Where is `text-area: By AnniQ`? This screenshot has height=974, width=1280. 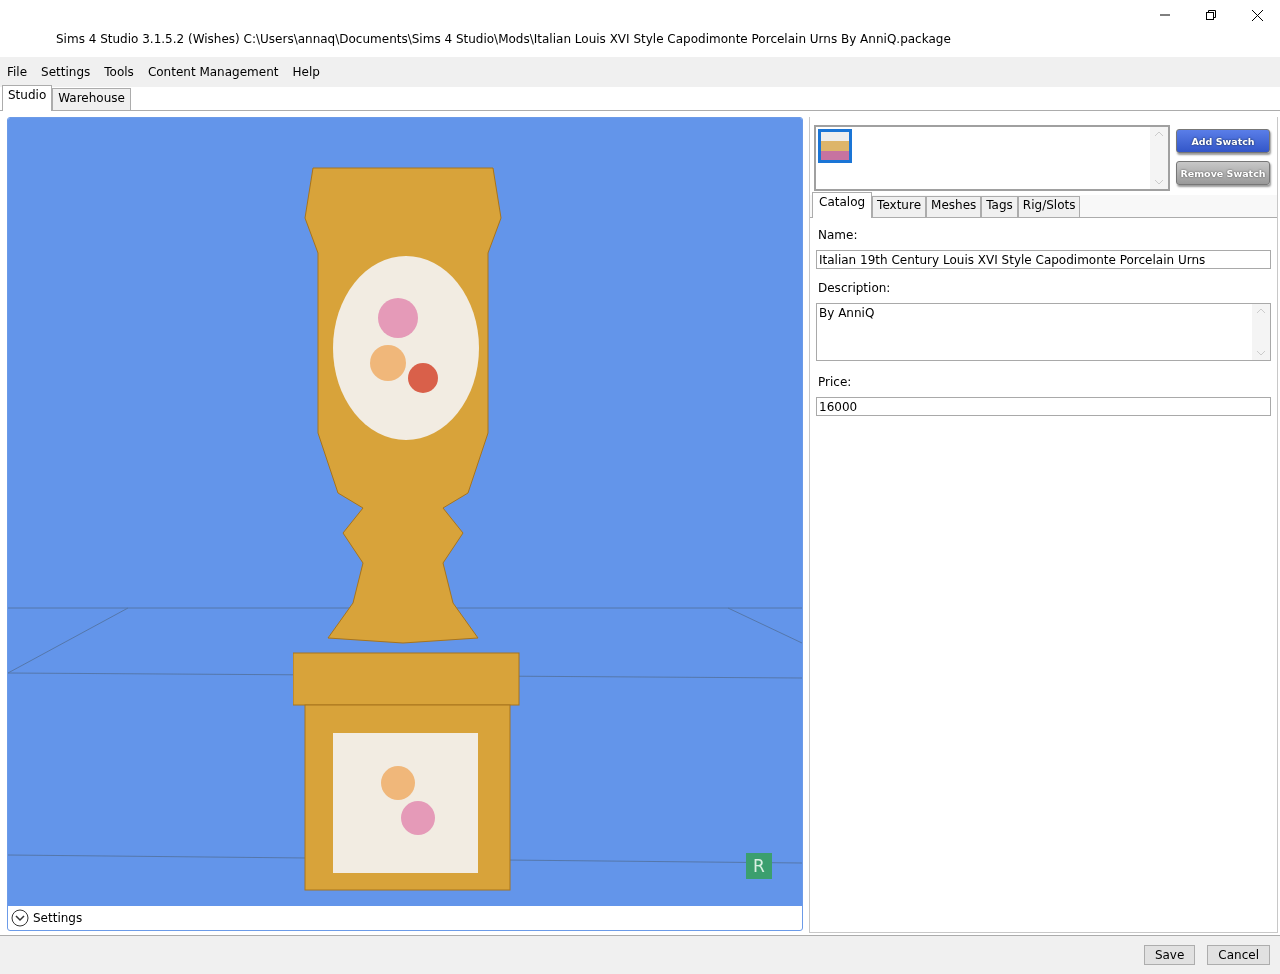
text-area: By AnniQ is located at coordinates (1043, 332).